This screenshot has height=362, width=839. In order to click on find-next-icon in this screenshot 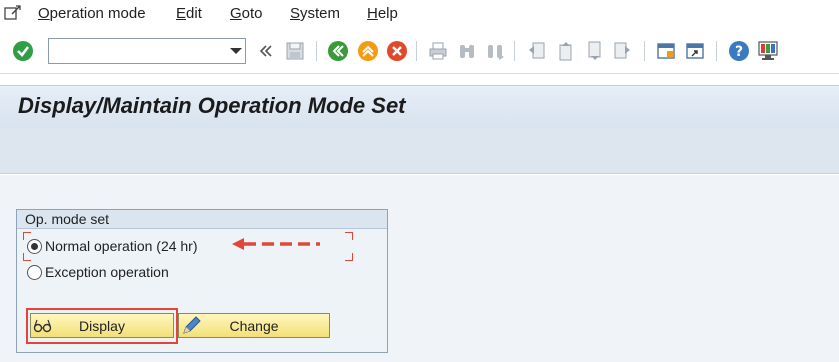, I will do `click(495, 51)`.